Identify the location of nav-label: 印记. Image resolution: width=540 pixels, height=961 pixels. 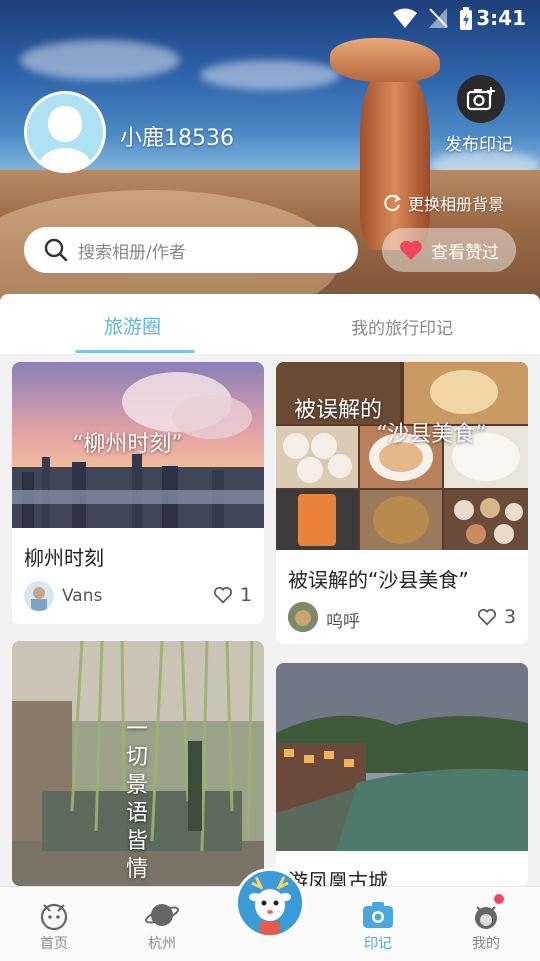
(378, 944).